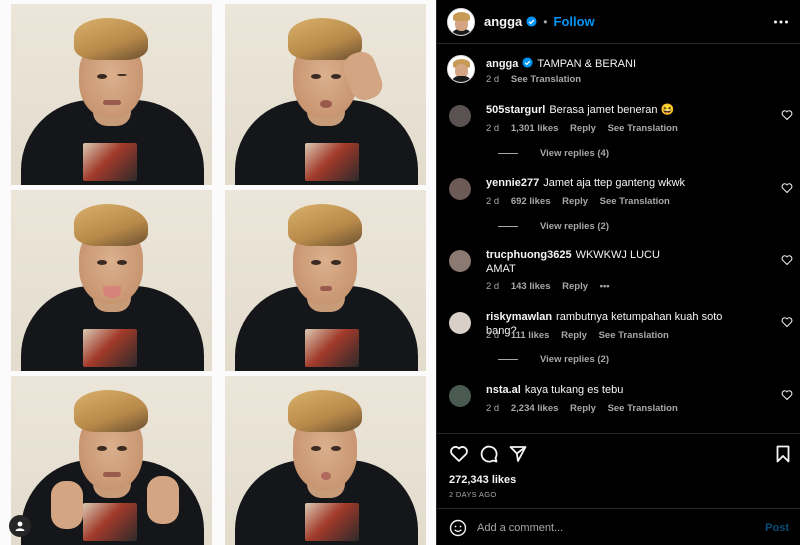 The image size is (800, 545). What do you see at coordinates (587, 64) in the screenshot?
I see `caption-text: TAMPAN & BERANI` at bounding box center [587, 64].